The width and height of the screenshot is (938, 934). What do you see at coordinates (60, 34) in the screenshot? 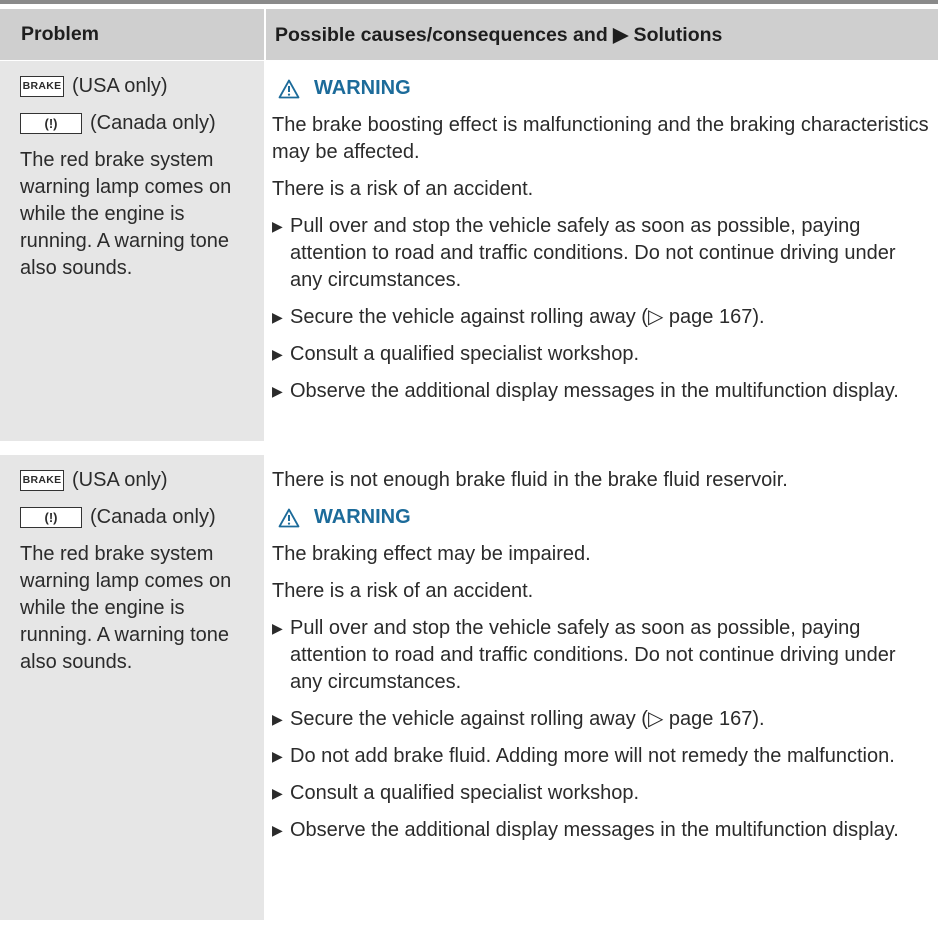
I see `header-problem: Problem` at bounding box center [60, 34].